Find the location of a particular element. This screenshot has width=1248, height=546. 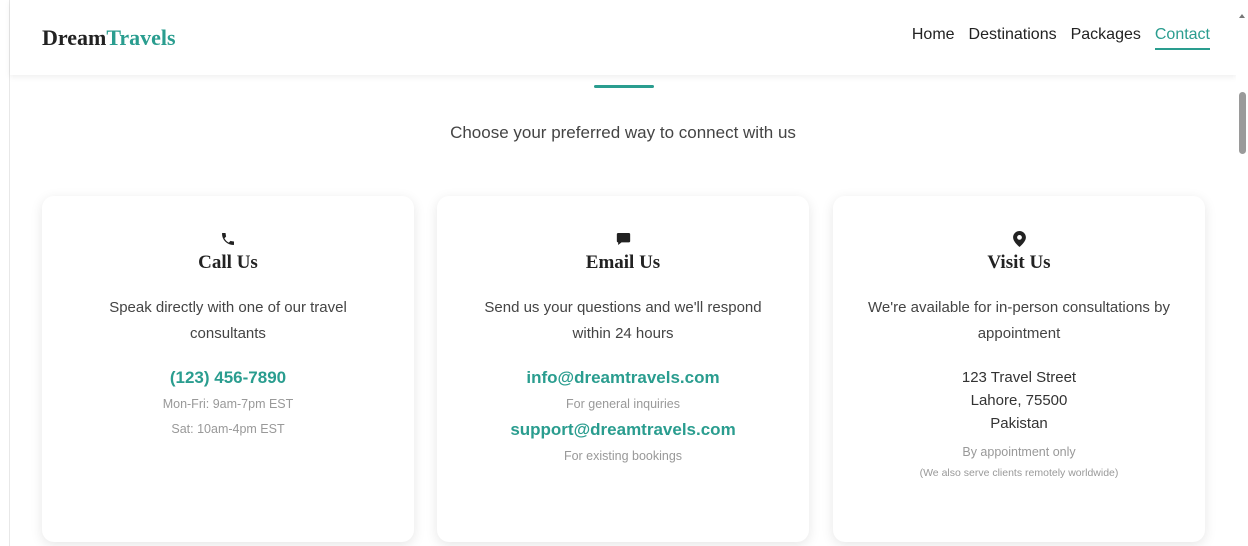

support-email-note: For existing bookings is located at coordinates (623, 456).